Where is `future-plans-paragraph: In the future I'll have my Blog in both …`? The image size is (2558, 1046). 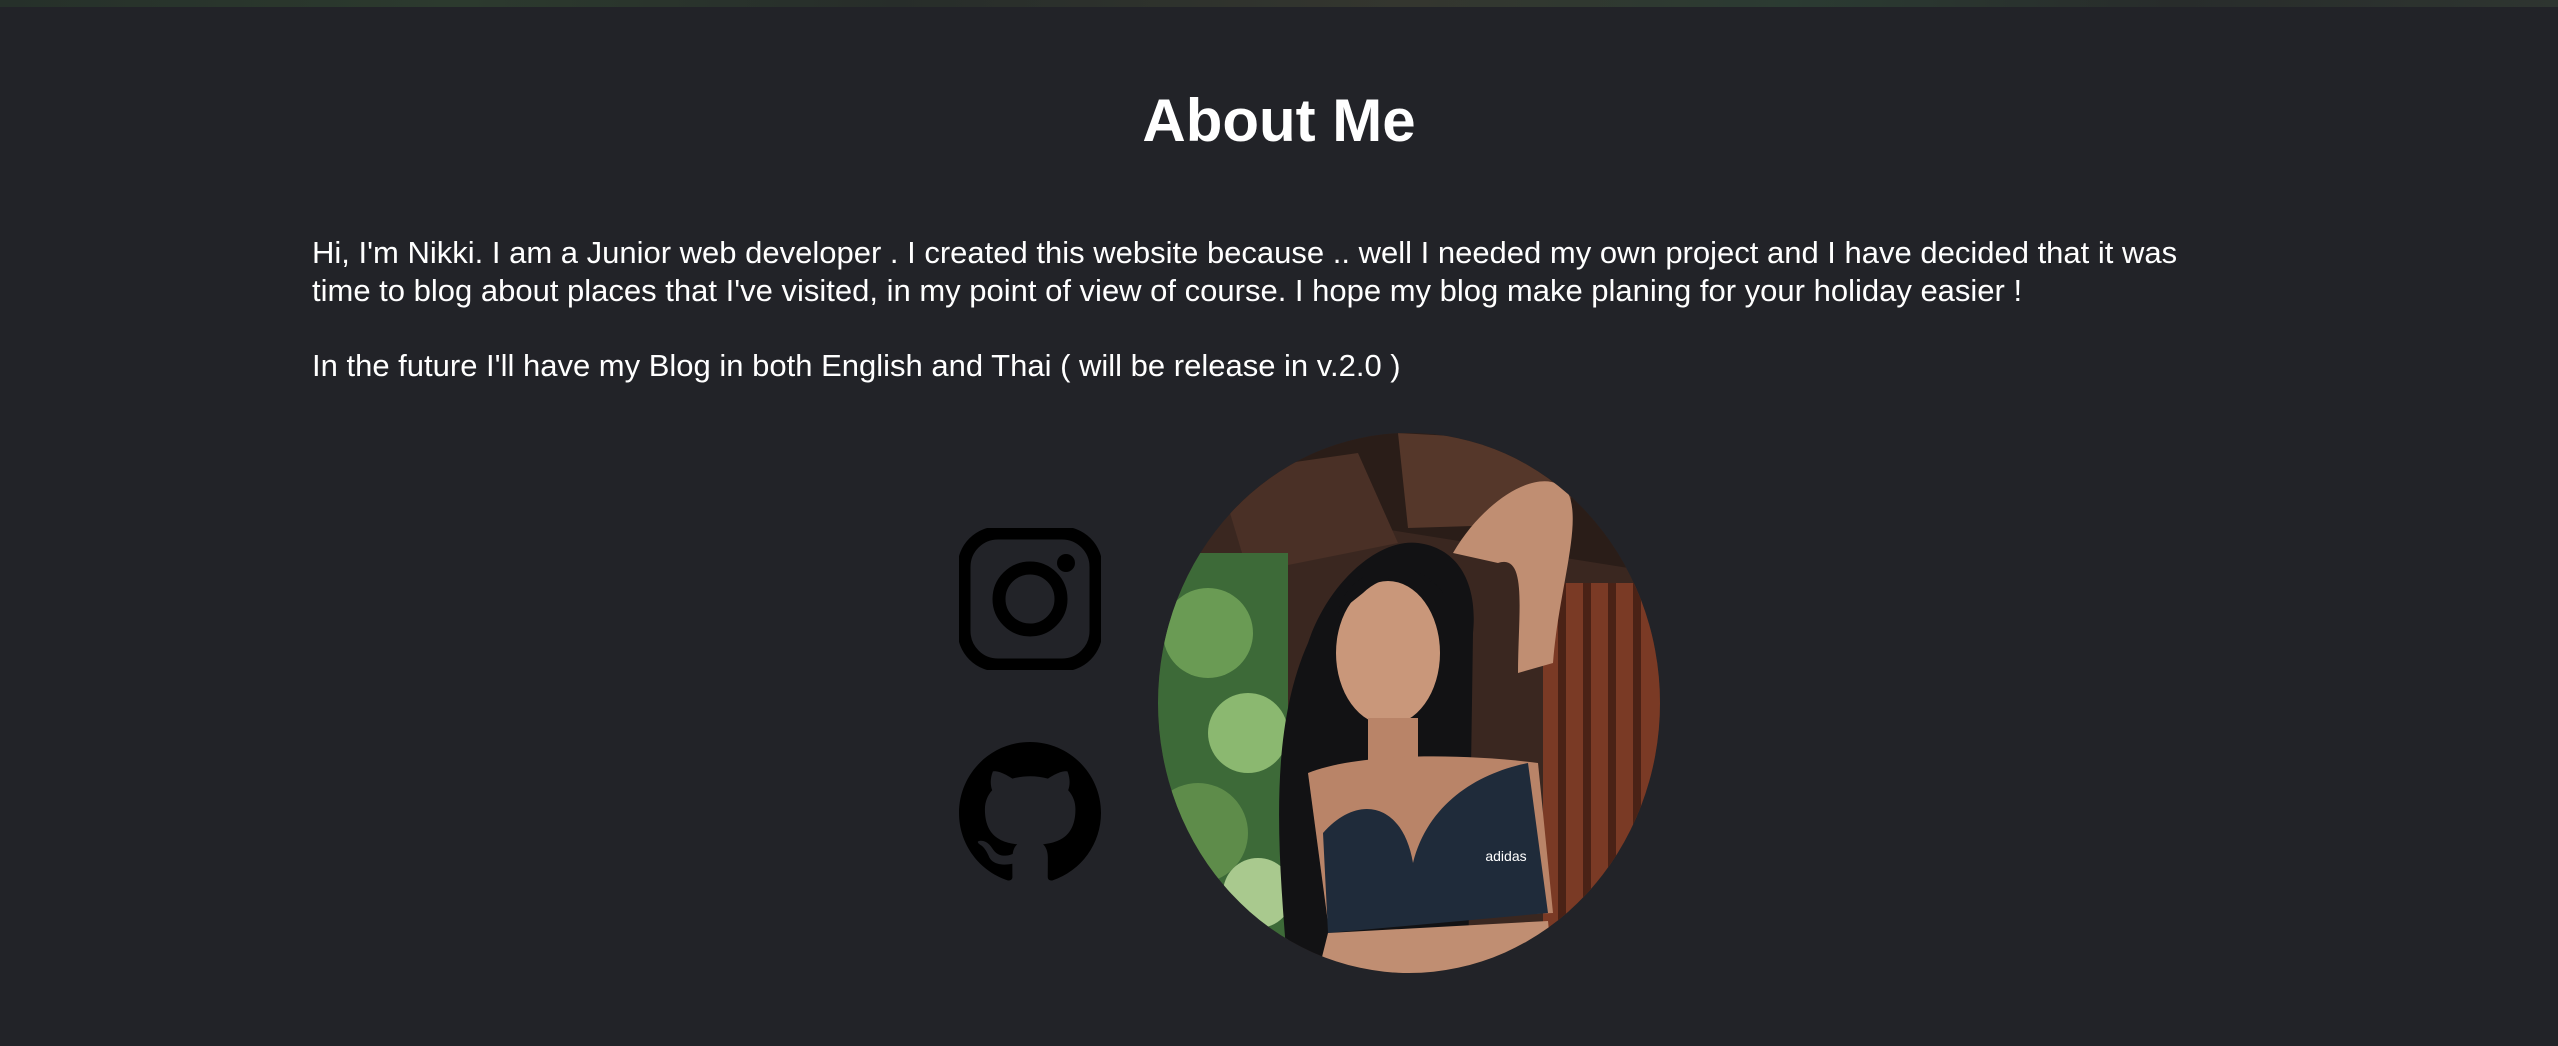
future-plans-paragraph: In the future I'll have my Blog in both … is located at coordinates (856, 365).